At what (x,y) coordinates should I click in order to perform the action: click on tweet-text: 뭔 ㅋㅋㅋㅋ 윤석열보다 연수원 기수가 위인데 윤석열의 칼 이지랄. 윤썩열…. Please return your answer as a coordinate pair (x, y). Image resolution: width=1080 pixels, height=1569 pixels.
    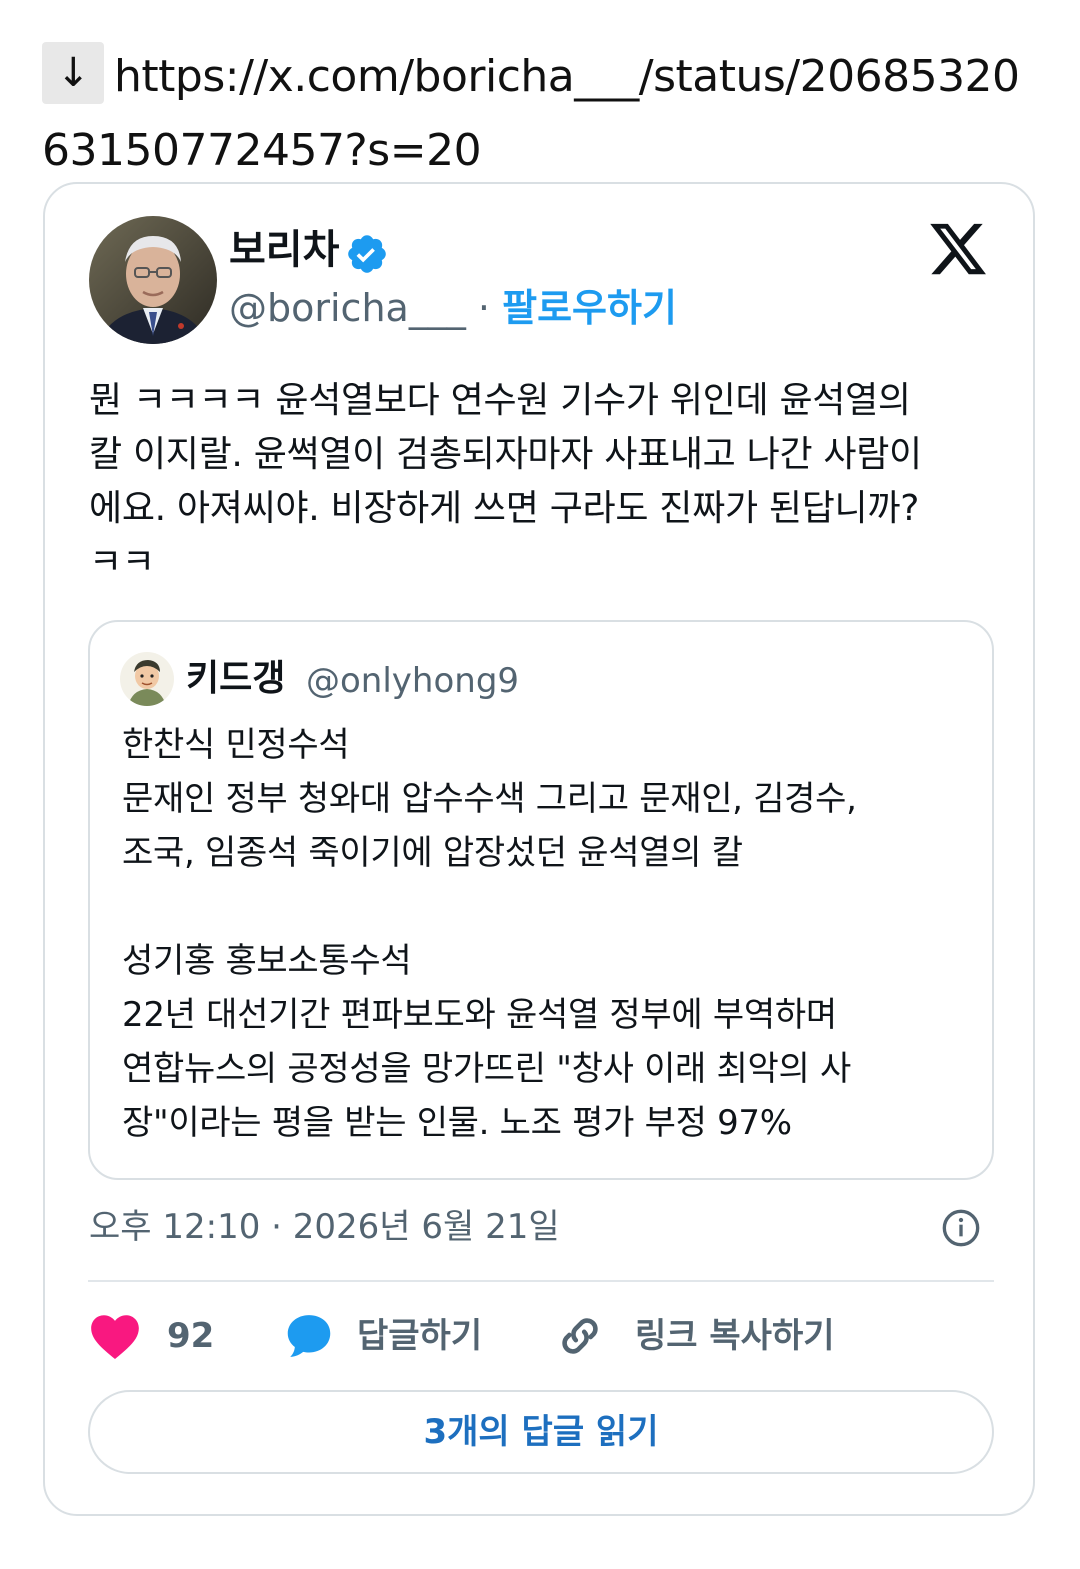
    Looking at the image, I should click on (505, 481).